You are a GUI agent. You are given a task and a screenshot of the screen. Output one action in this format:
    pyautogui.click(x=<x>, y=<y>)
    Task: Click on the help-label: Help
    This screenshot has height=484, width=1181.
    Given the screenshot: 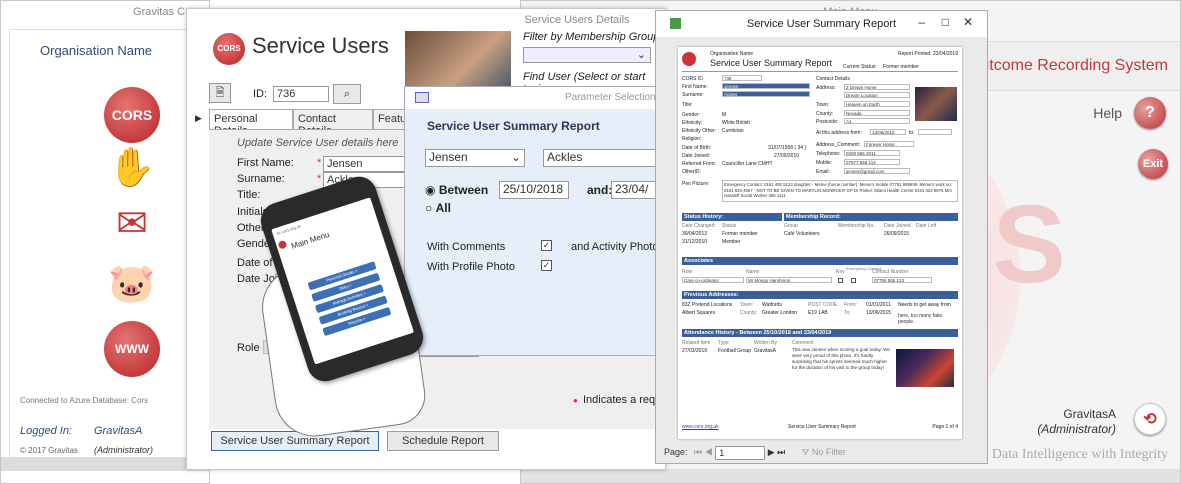 What is the action you would take?
    pyautogui.click(x=1107, y=113)
    